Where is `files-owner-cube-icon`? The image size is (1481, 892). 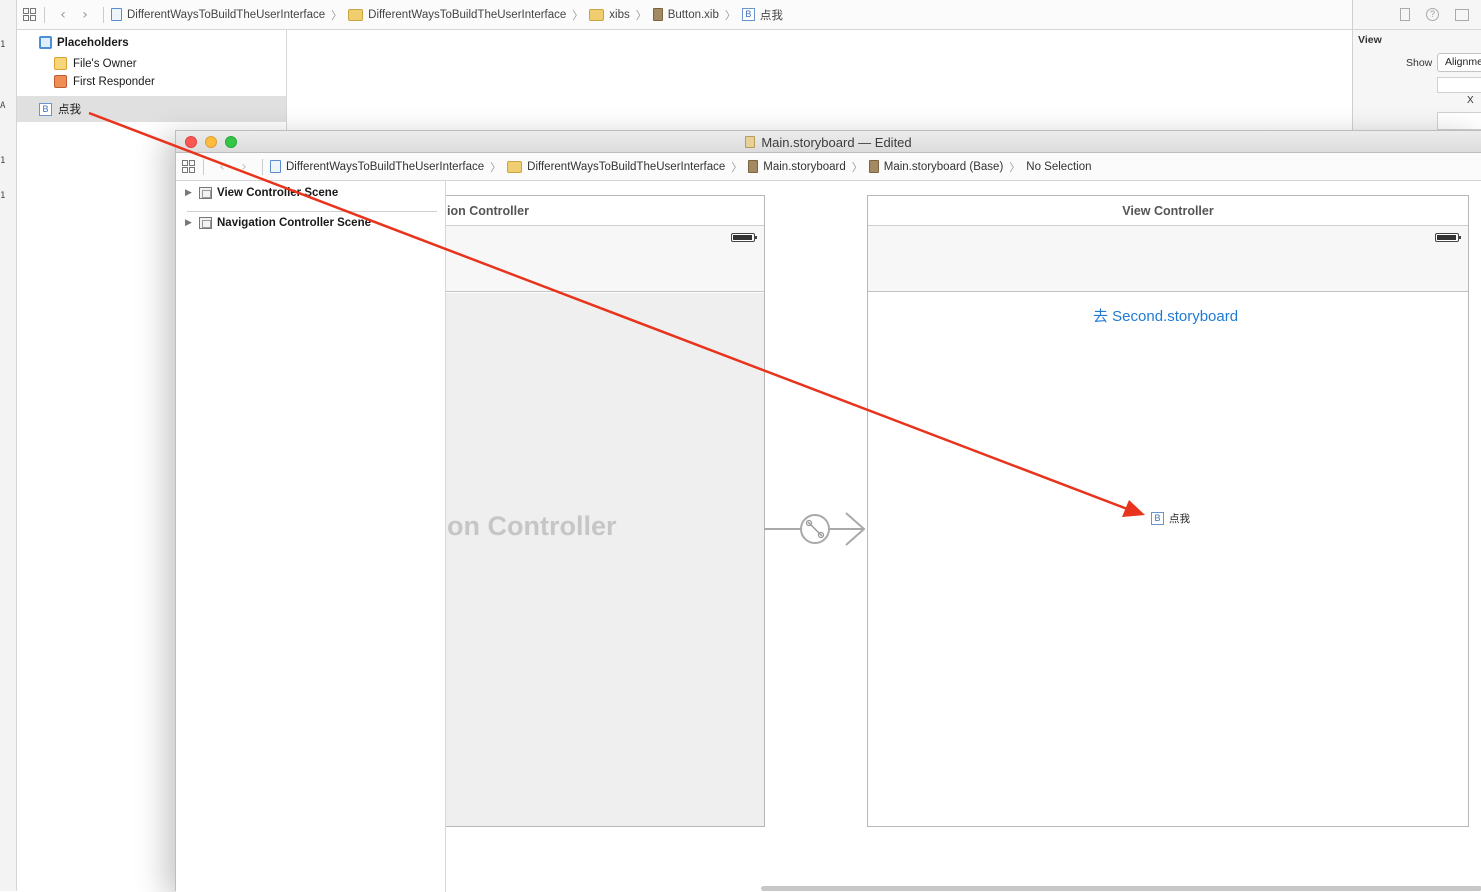
files-owner-cube-icon is located at coordinates (60, 63).